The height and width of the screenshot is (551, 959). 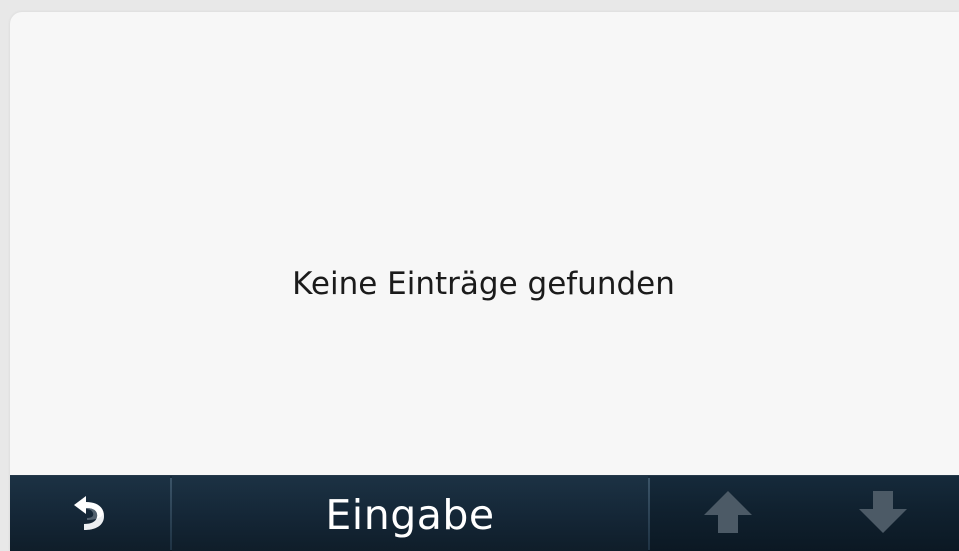 I want to click on scroll-down-button, so click(x=883, y=513).